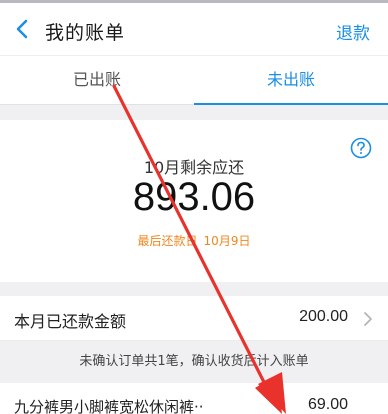 The height and width of the screenshot is (414, 388). I want to click on due-date-value: 10月9日, so click(227, 241).